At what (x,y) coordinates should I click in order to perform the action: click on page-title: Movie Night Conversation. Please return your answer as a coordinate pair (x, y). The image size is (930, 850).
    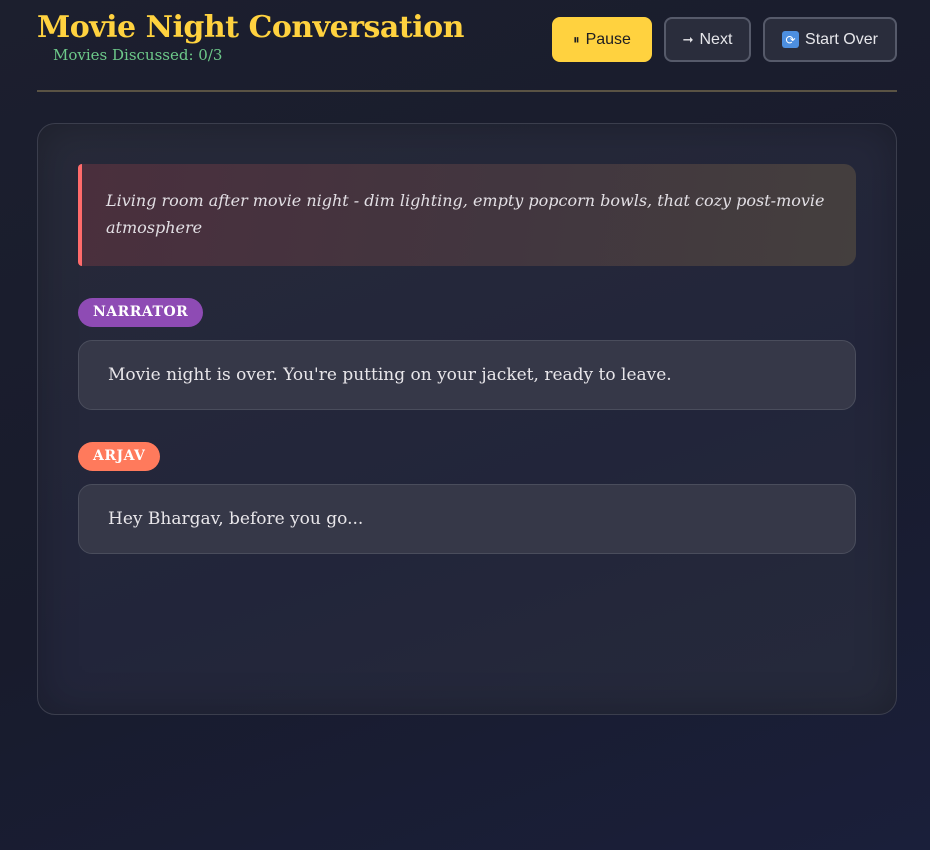
    Looking at the image, I should click on (250, 27).